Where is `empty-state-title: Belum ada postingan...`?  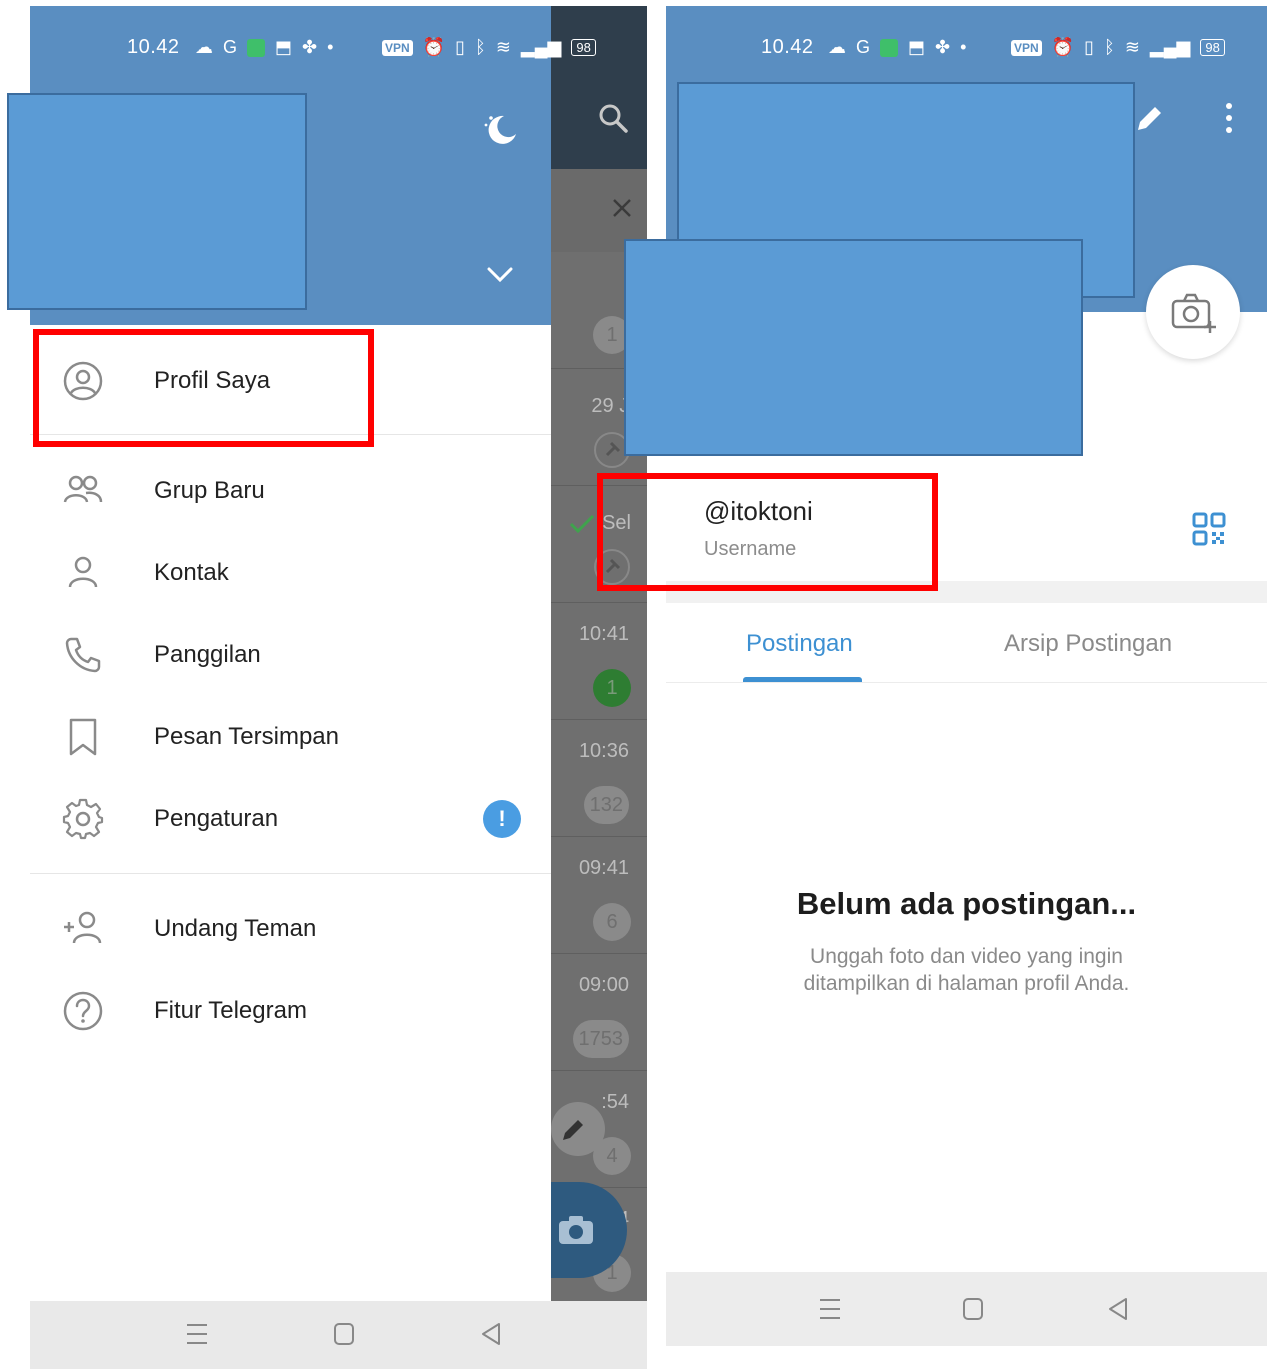
empty-state-title: Belum ada postingan... is located at coordinates (966, 903).